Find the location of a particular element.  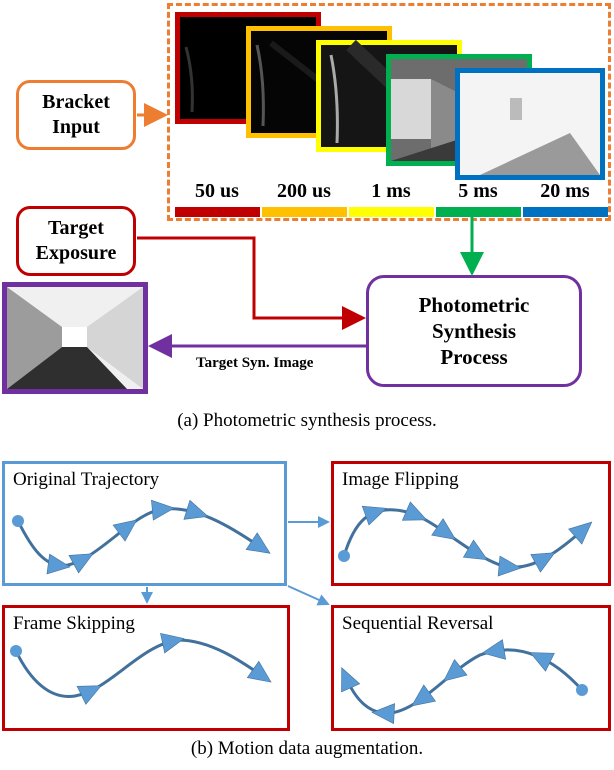

skipped-trajectory is located at coordinates (141, 668).